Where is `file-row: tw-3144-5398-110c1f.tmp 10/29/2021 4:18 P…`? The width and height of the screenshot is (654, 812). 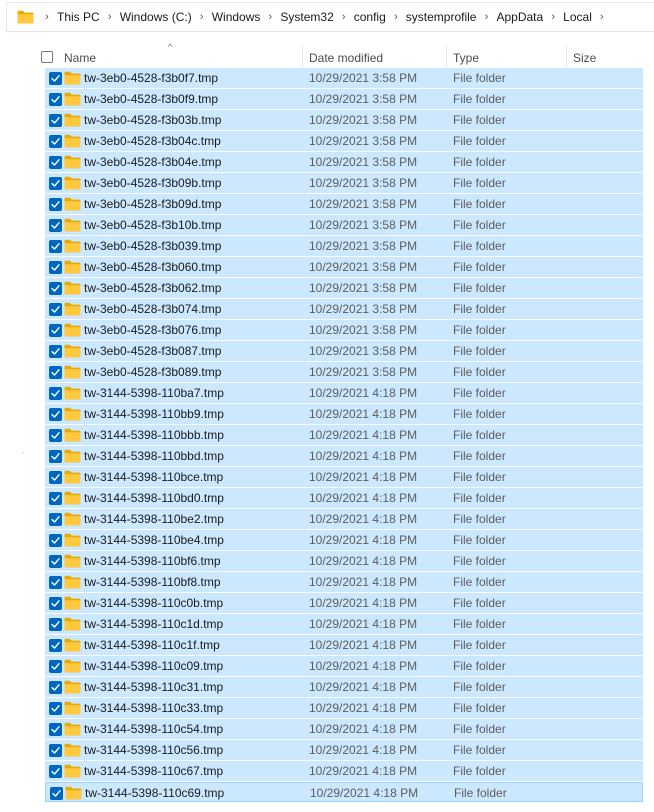 file-row: tw-3144-5398-110c1f.tmp 10/29/2021 4:18 P… is located at coordinates (344, 645).